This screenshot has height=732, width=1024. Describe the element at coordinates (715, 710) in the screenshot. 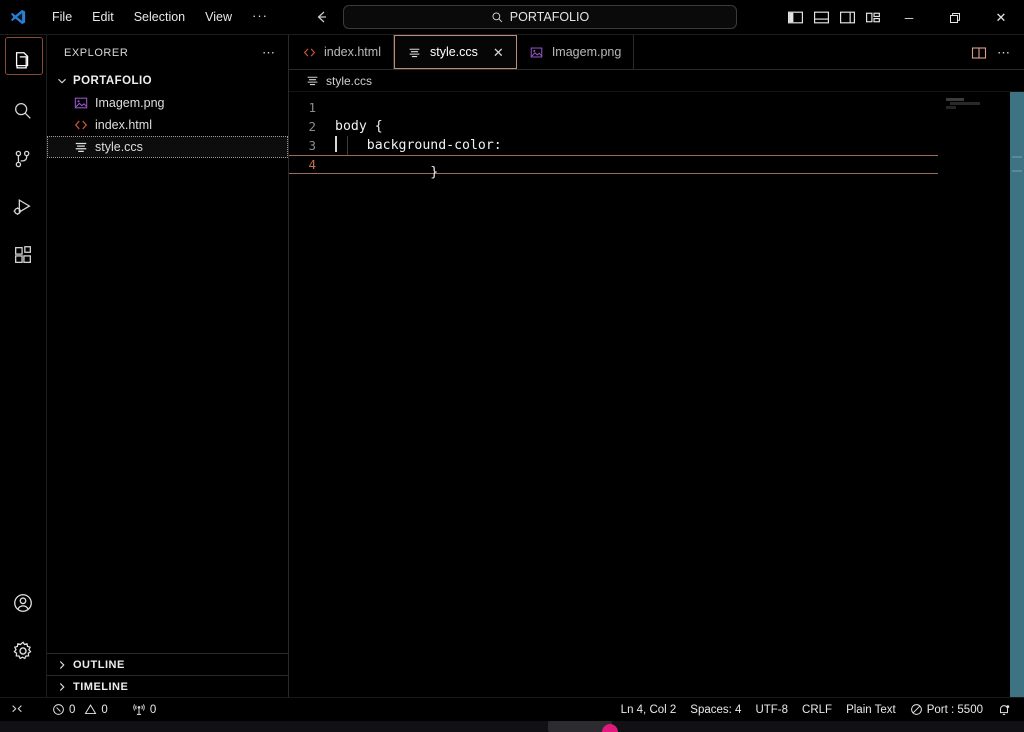

I see `editor-indentation: Spaces: 4` at that location.